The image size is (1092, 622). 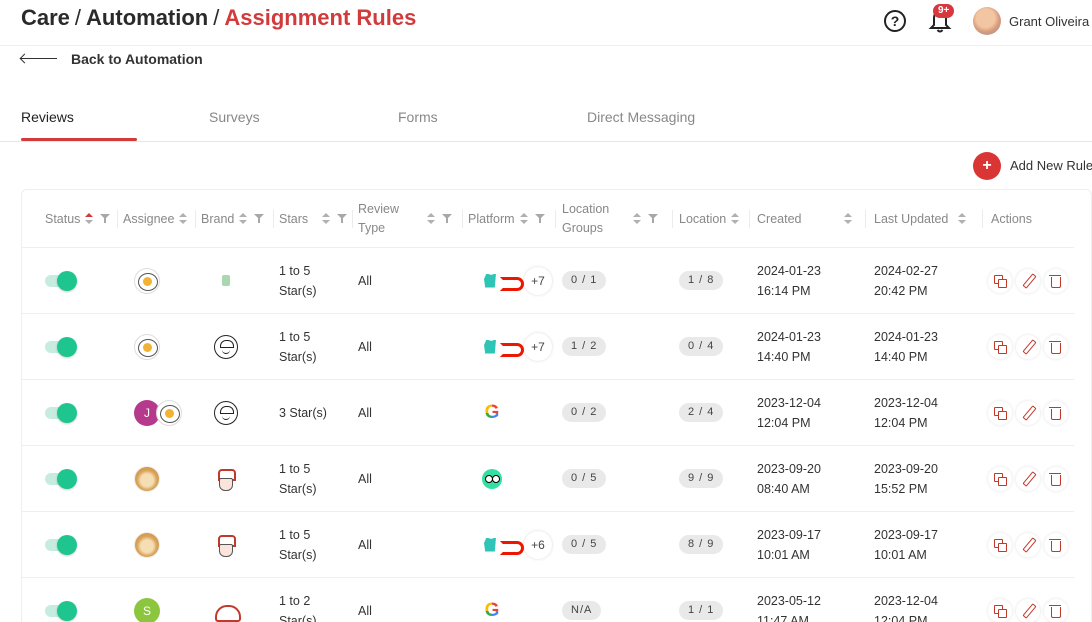 What do you see at coordinates (641, 117) in the screenshot?
I see `tab-direct-messaging: Direct Messaging` at bounding box center [641, 117].